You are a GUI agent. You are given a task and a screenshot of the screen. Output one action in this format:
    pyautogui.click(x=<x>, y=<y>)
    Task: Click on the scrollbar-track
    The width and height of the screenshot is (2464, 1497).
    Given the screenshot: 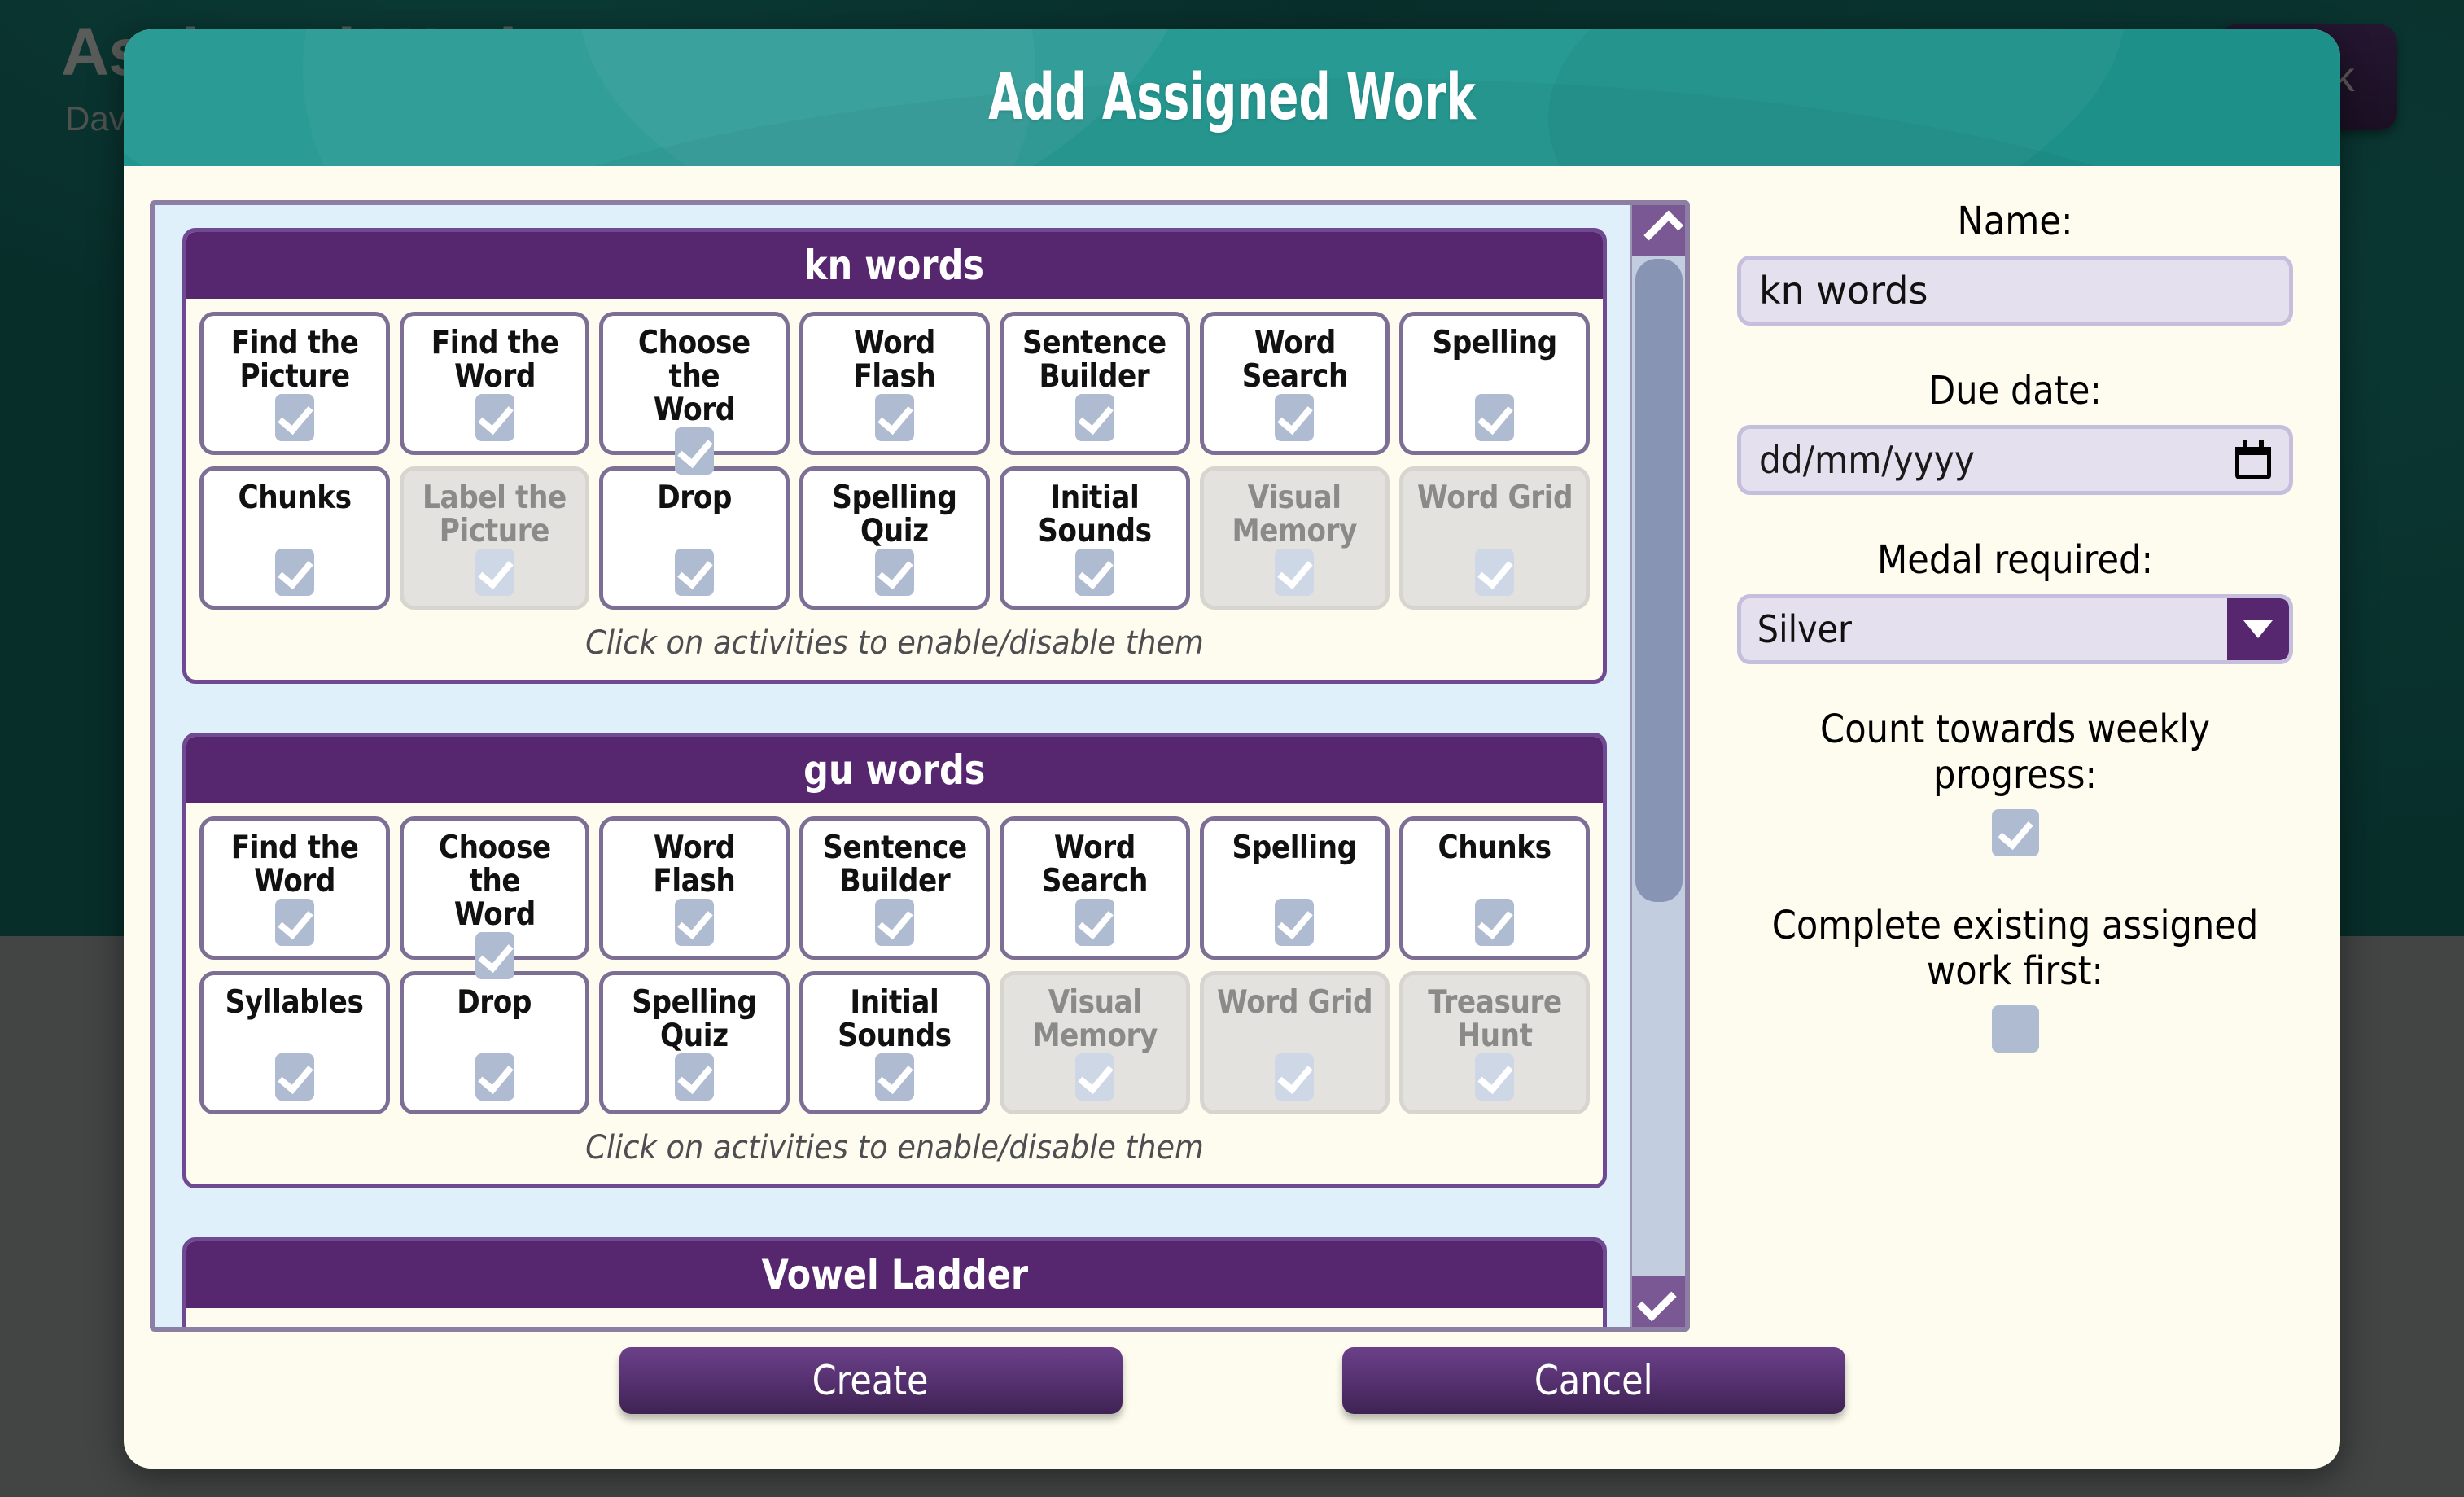 What is the action you would take?
    pyautogui.click(x=1658, y=766)
    